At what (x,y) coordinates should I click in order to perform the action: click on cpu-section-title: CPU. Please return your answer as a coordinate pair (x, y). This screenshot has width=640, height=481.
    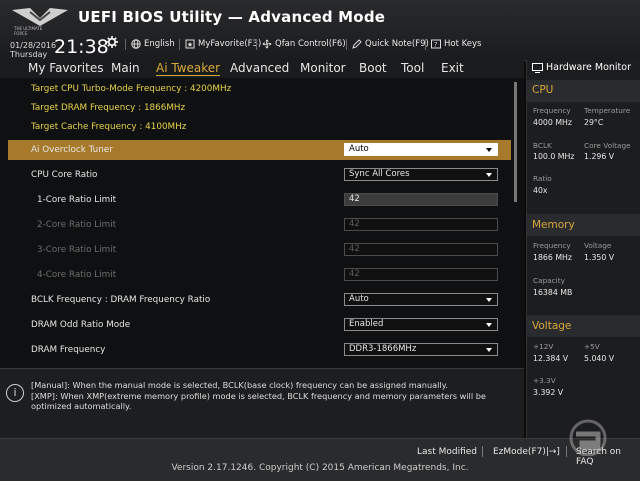
    Looking at the image, I should click on (543, 90).